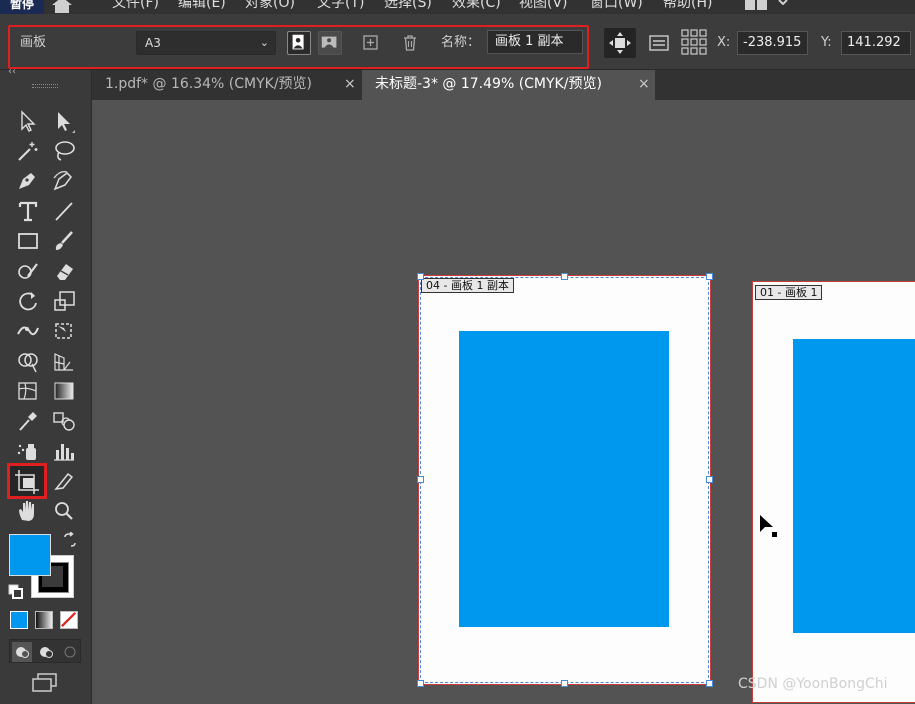 The width and height of the screenshot is (915, 704). What do you see at coordinates (476, 6) in the screenshot?
I see `menu-effect: 效果(C)` at bounding box center [476, 6].